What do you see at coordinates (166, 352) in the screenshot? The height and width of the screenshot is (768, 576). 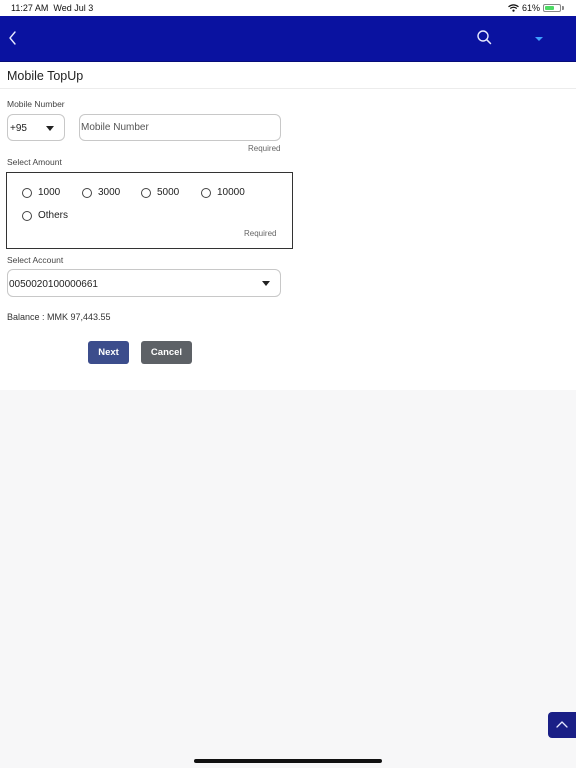 I see `cancel-button: Cancel` at bounding box center [166, 352].